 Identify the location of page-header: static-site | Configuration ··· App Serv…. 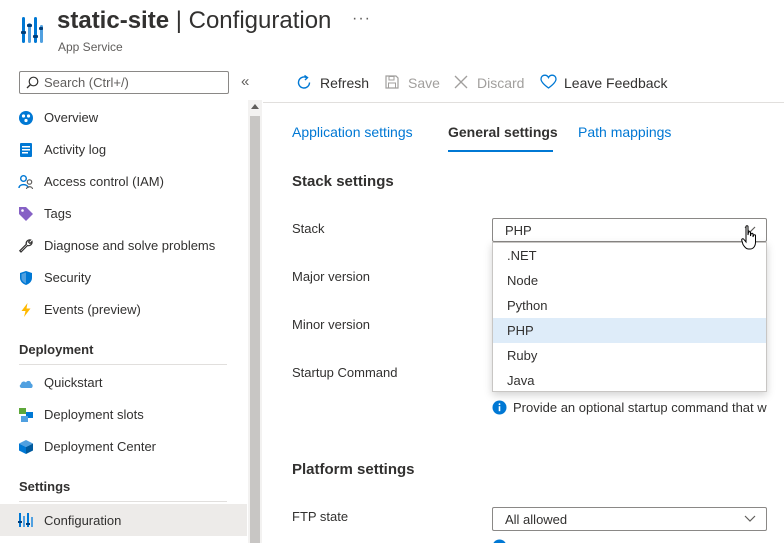
(392, 31).